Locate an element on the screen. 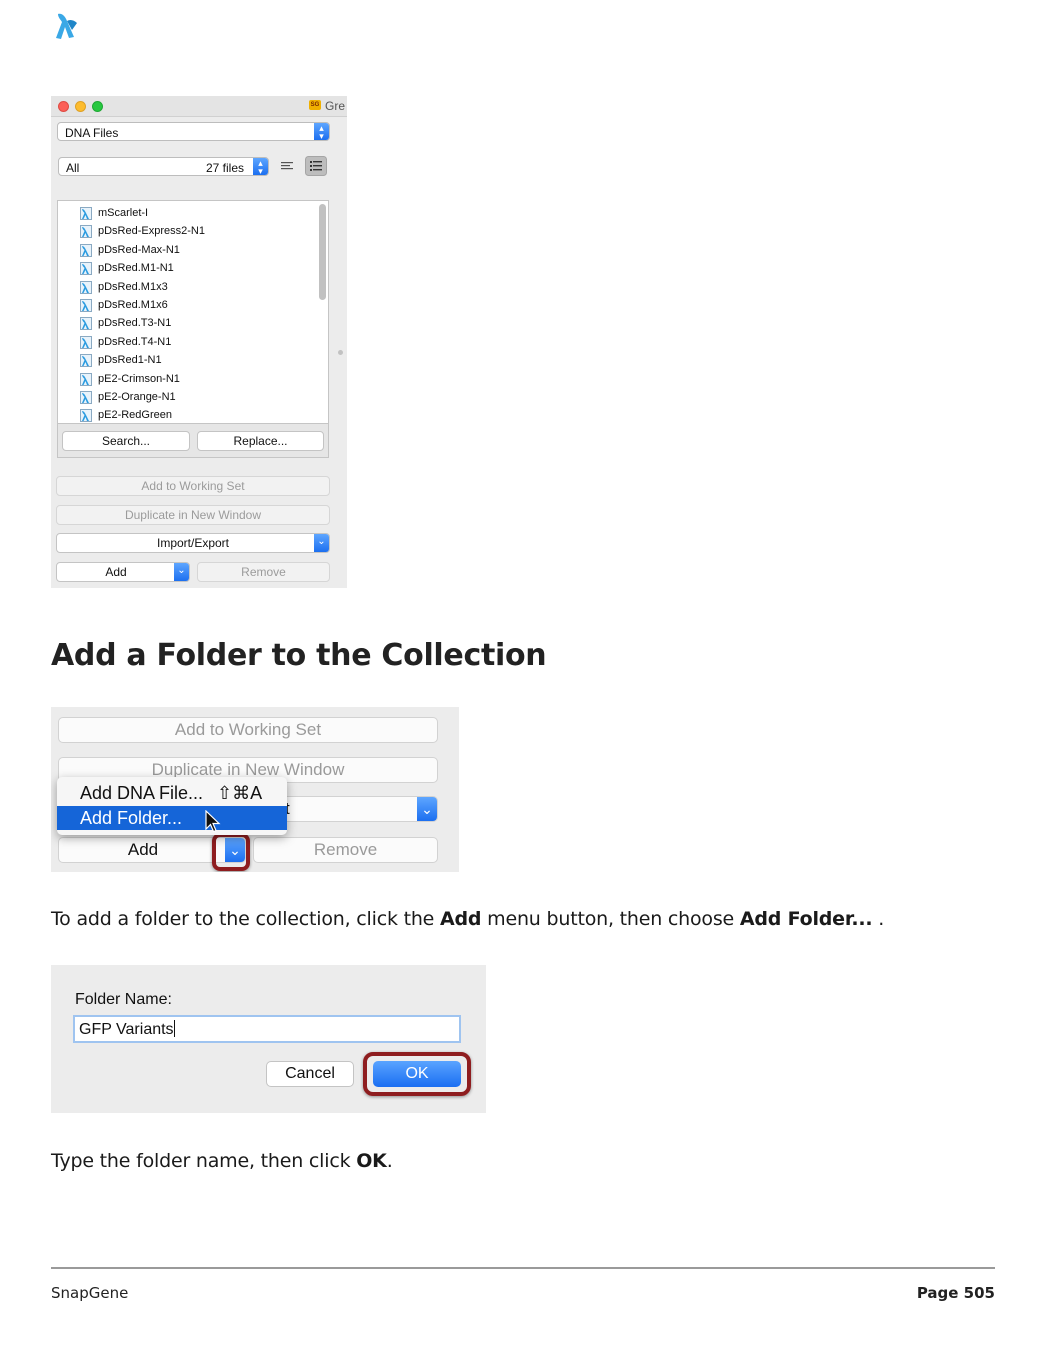 The image size is (1046, 1353). file-type-popup-label: DNA Files is located at coordinates (92, 133).